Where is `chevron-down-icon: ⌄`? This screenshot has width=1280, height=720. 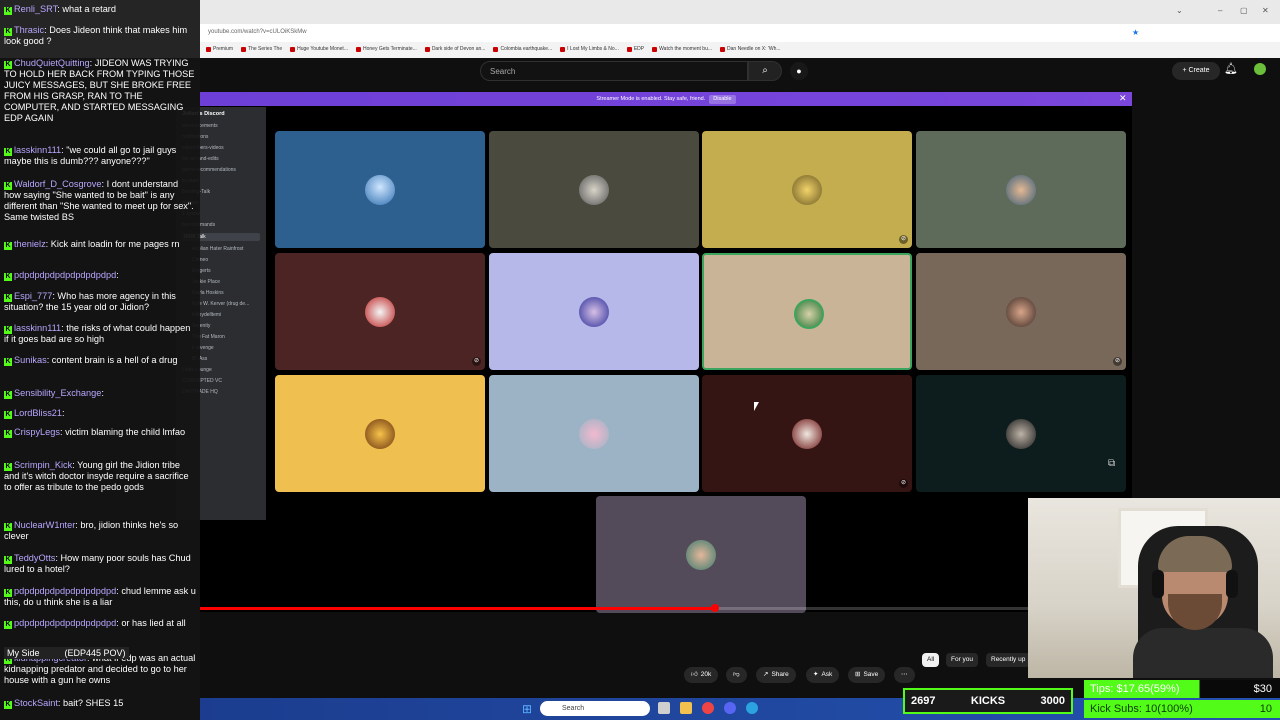
chevron-down-icon: ⌄ is located at coordinates (1179, 10).